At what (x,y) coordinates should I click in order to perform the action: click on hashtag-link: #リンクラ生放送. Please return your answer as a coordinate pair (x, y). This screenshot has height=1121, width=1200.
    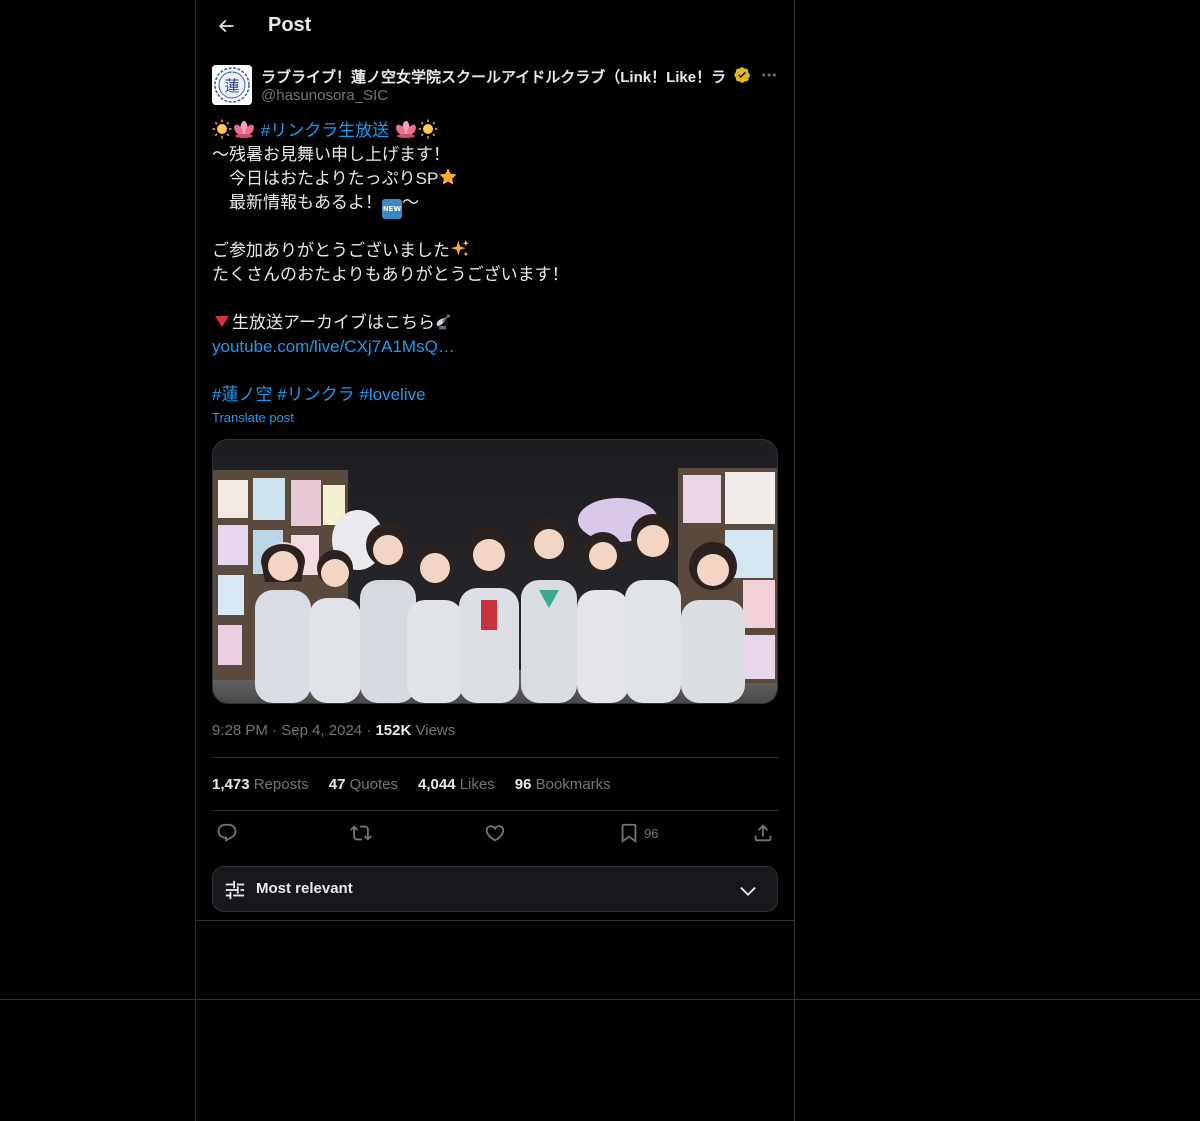
    Looking at the image, I should click on (325, 130).